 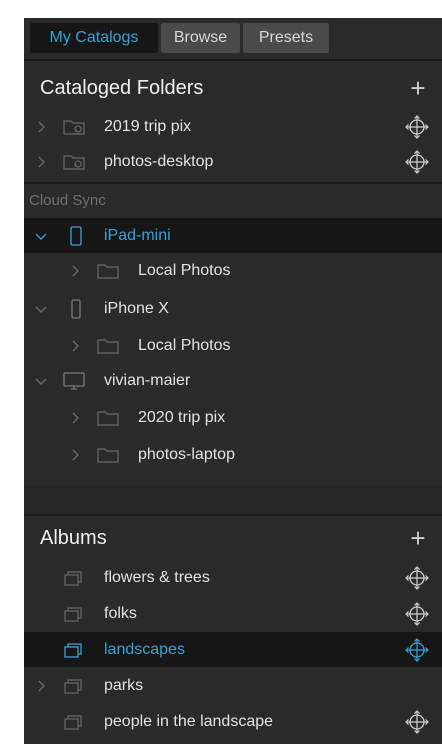 What do you see at coordinates (76, 308) in the screenshot?
I see `phone-icon` at bounding box center [76, 308].